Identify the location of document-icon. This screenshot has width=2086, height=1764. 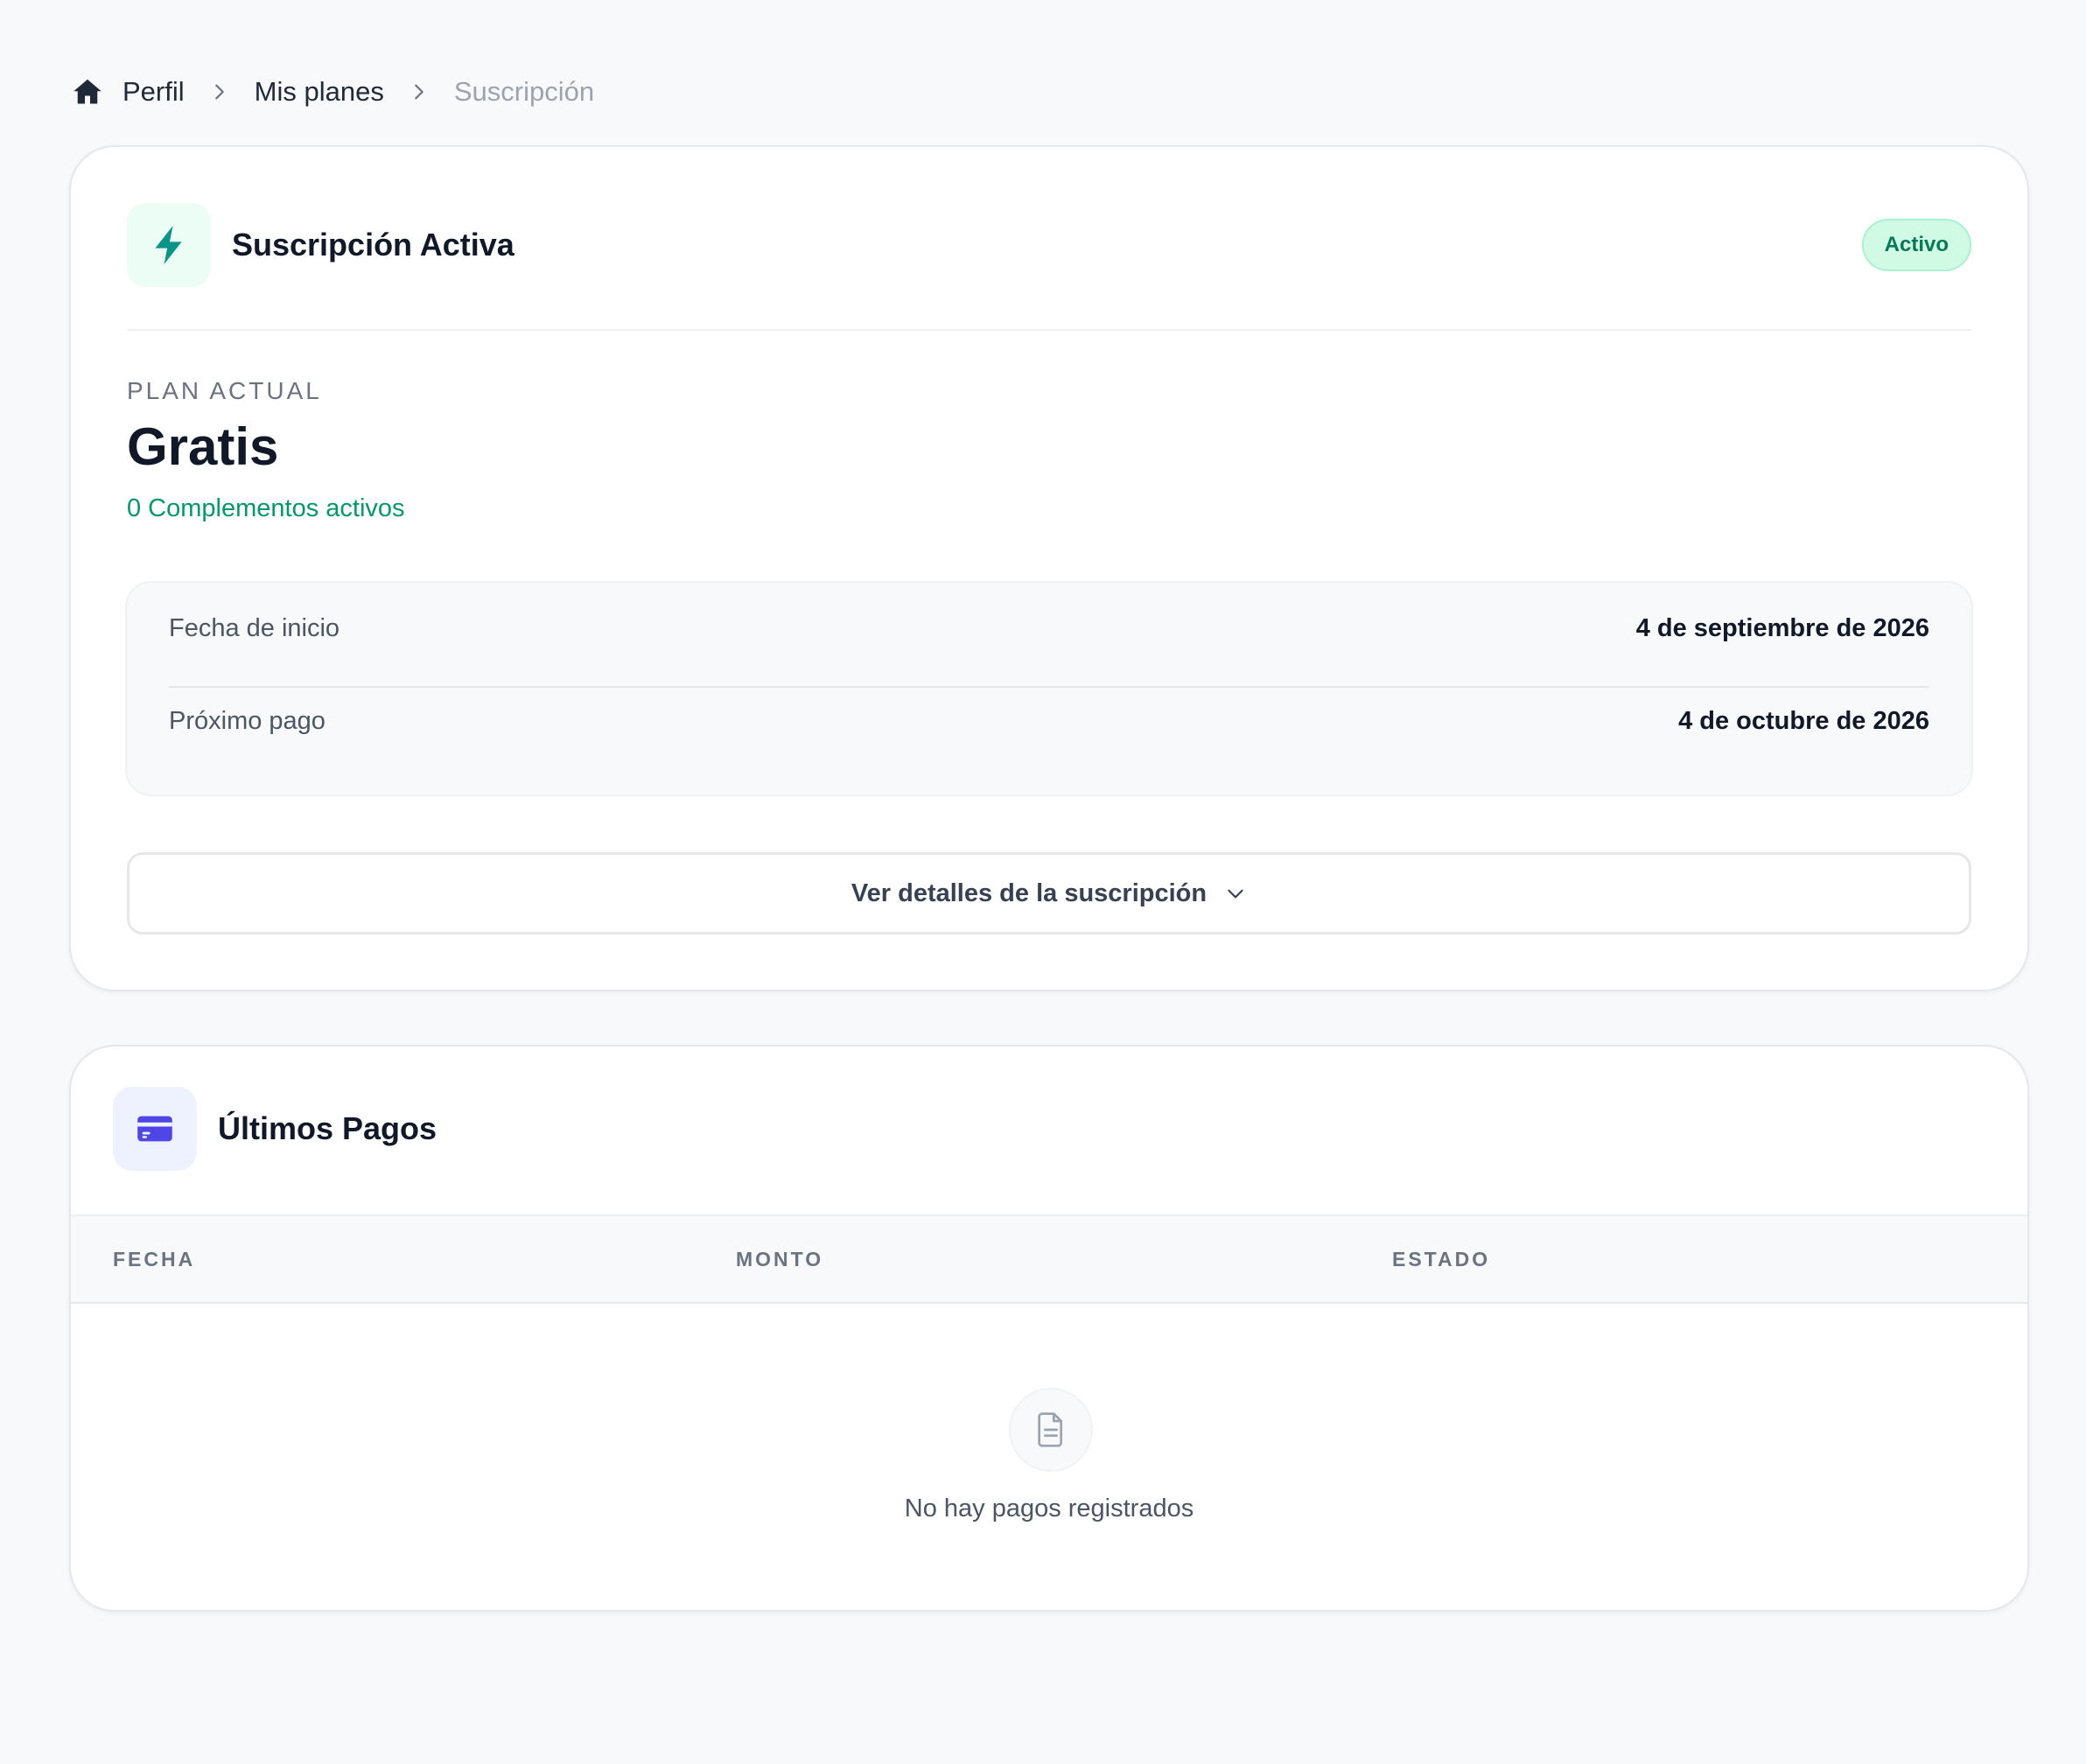
(1051, 1430).